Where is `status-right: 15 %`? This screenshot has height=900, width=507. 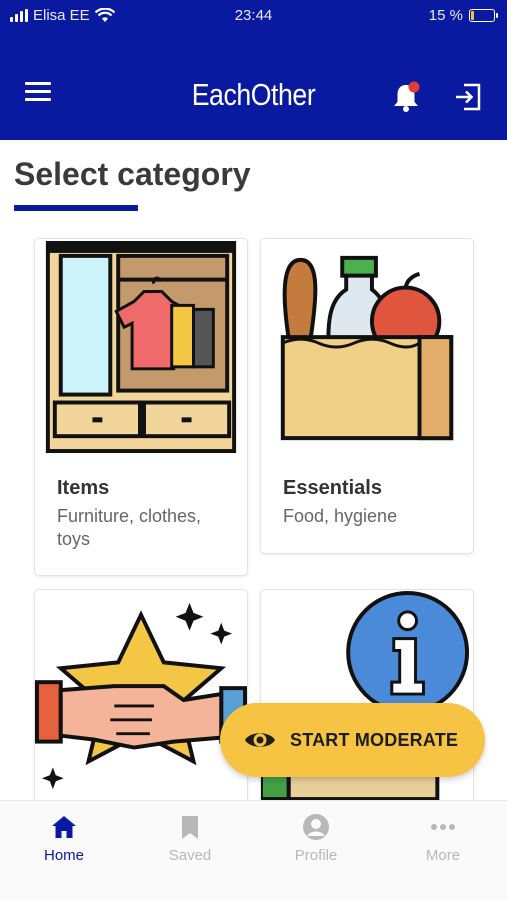
status-right: 15 % is located at coordinates (463, 15).